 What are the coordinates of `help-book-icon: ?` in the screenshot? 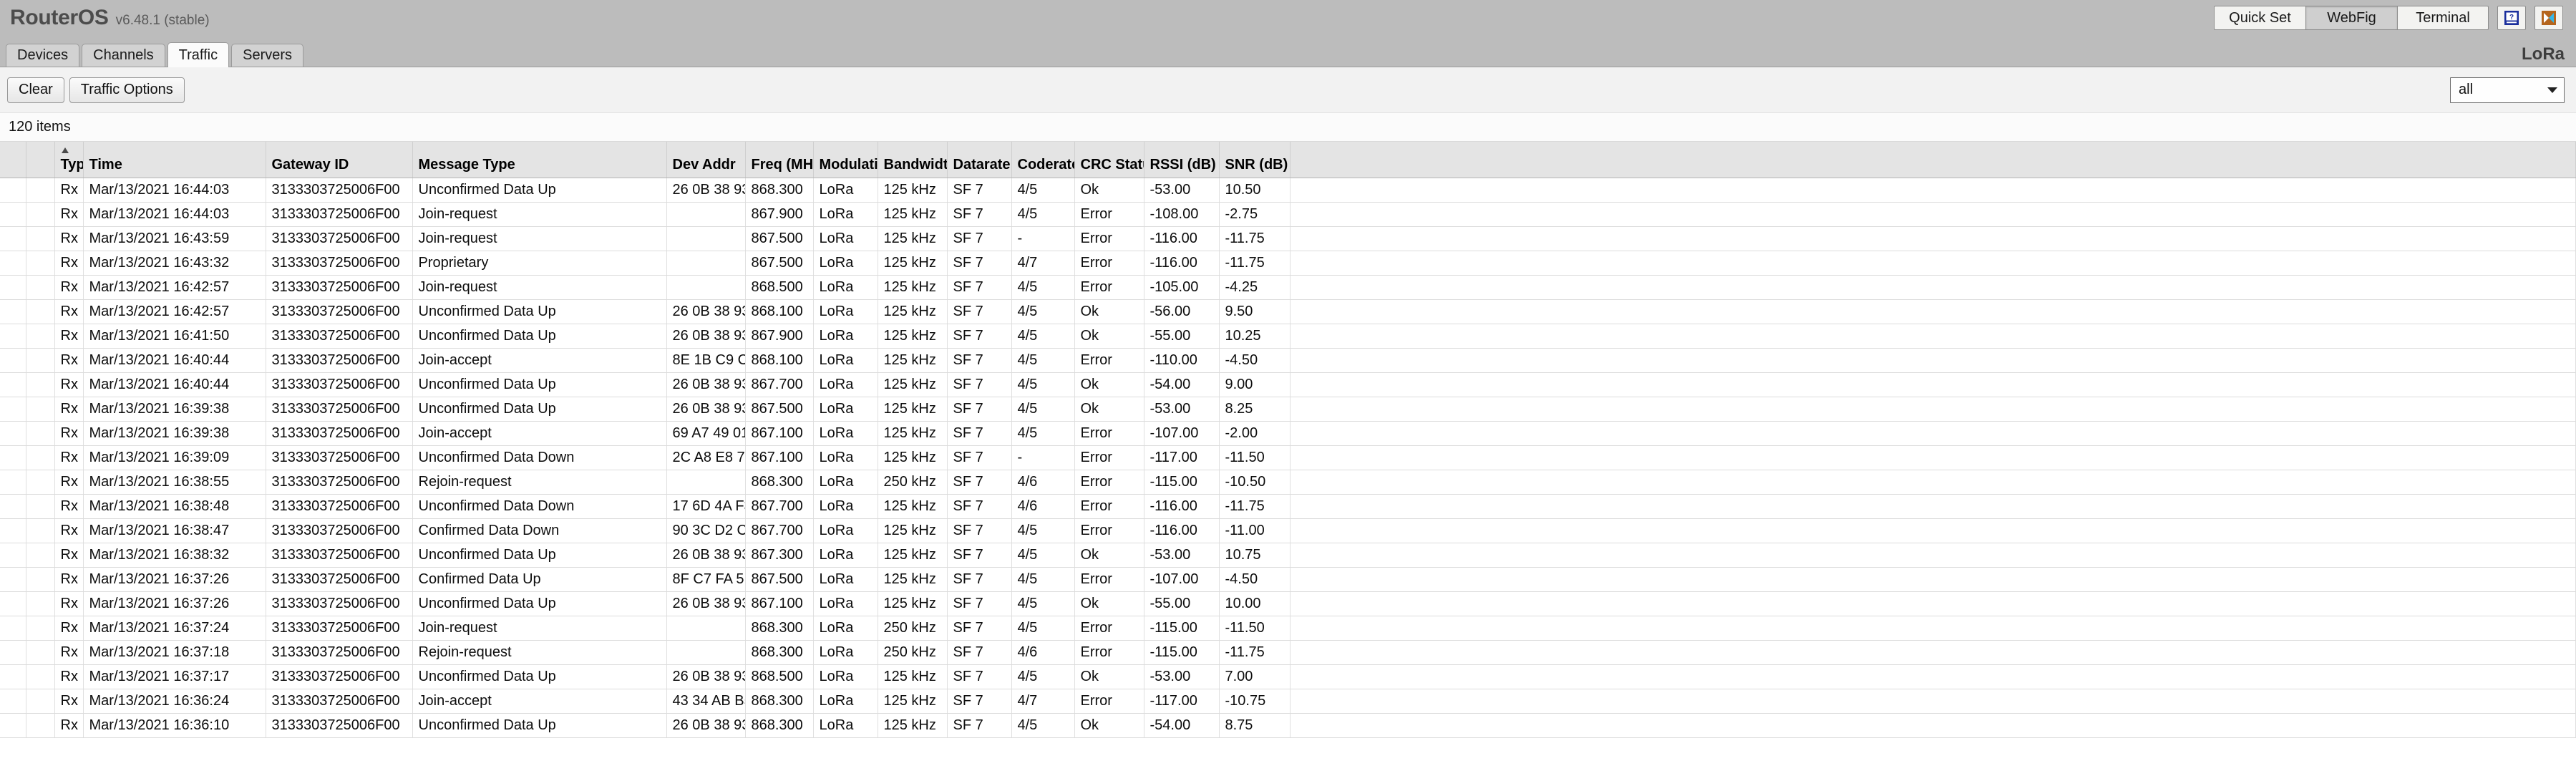 It's located at (2511, 18).